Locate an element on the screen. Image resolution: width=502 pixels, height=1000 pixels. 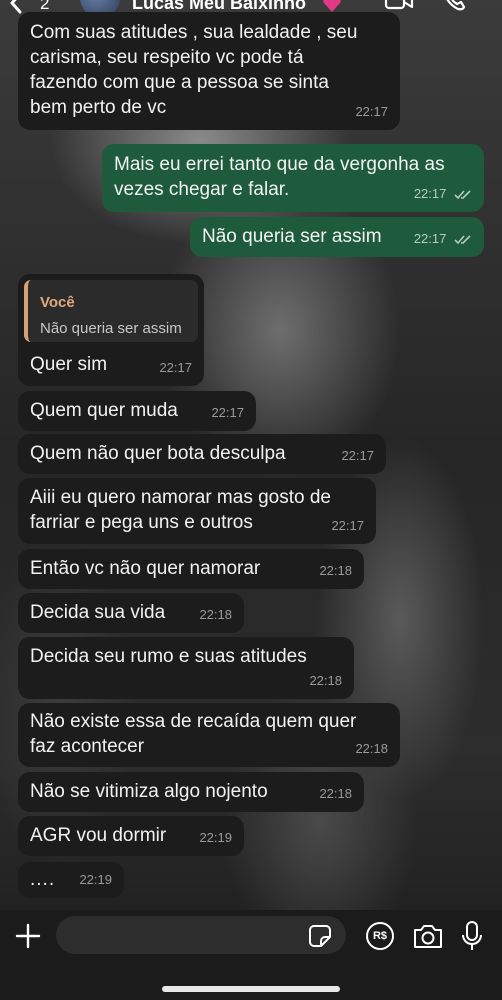
message-line: Aiii eu quero namorar mas gosto de is located at coordinates (180, 497).